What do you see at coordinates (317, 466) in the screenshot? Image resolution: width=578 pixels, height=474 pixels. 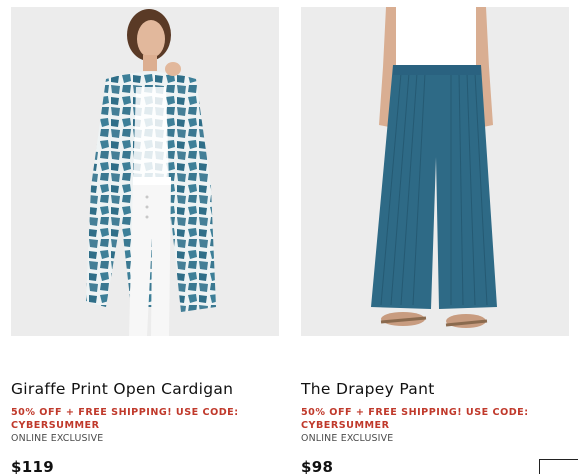 I see `product-price: $98` at bounding box center [317, 466].